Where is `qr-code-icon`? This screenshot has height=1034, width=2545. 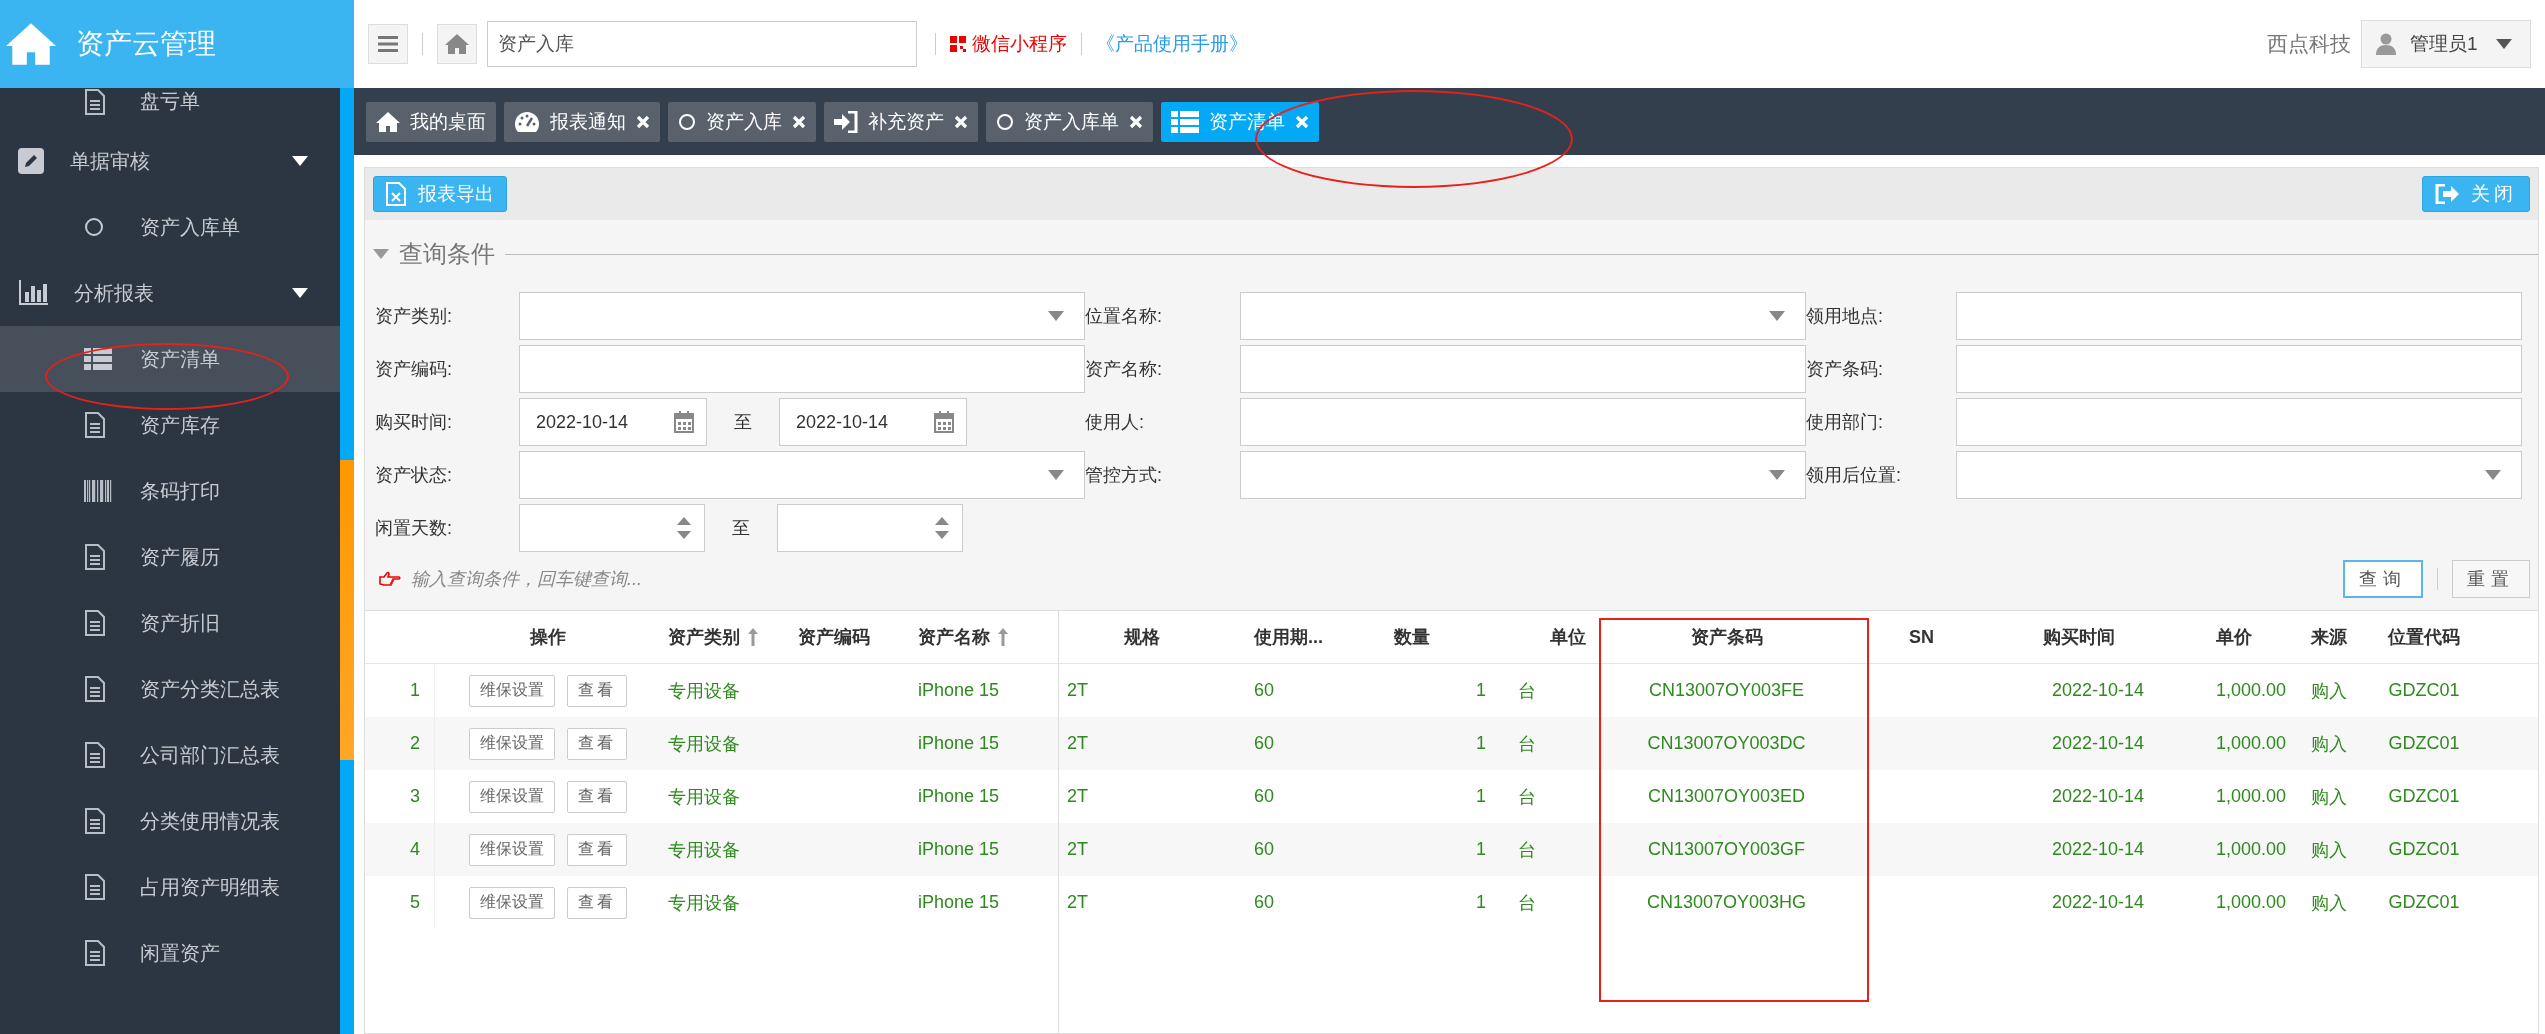 qr-code-icon is located at coordinates (958, 44).